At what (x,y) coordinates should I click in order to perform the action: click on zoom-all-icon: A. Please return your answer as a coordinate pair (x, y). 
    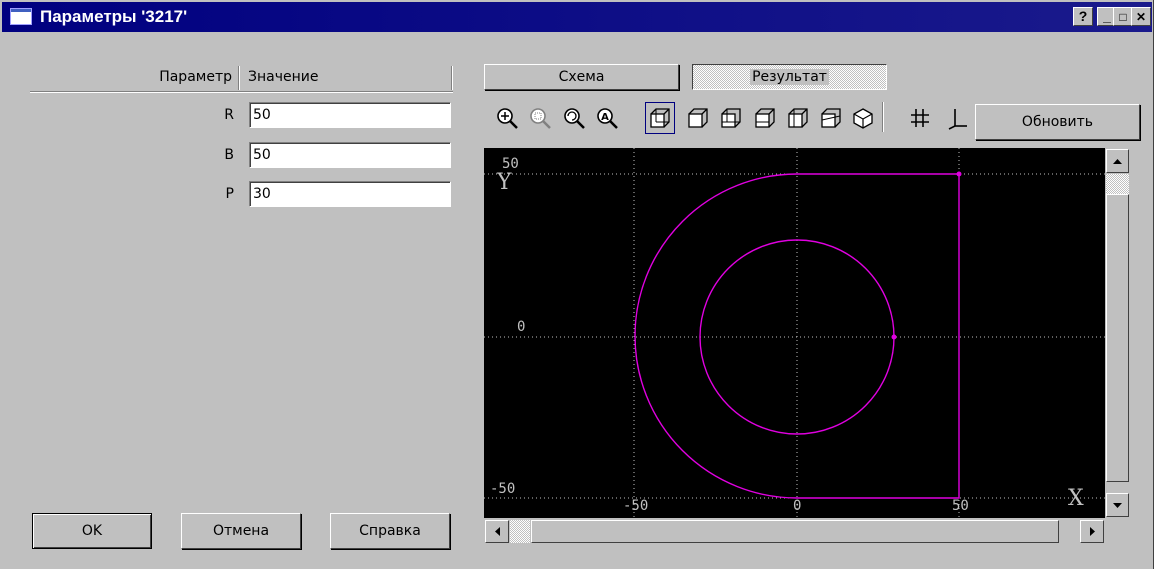
    Looking at the image, I should click on (607, 118).